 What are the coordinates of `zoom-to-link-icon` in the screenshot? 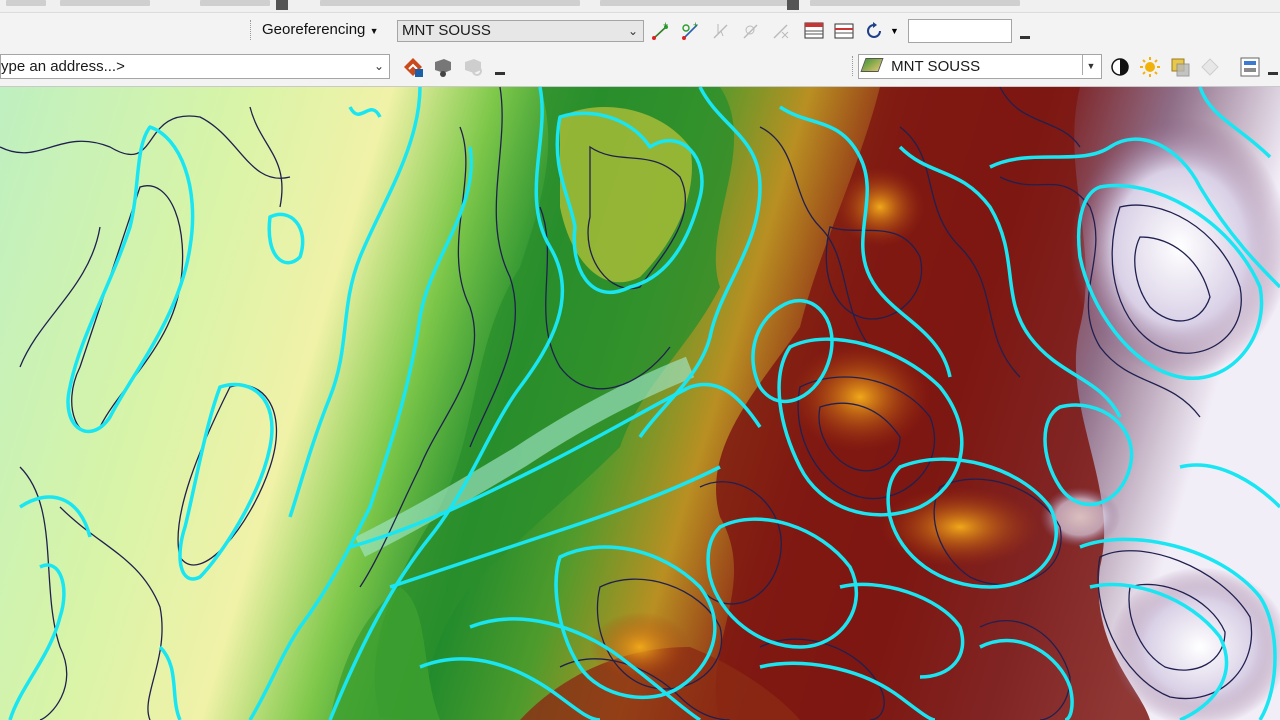 It's located at (751, 31).